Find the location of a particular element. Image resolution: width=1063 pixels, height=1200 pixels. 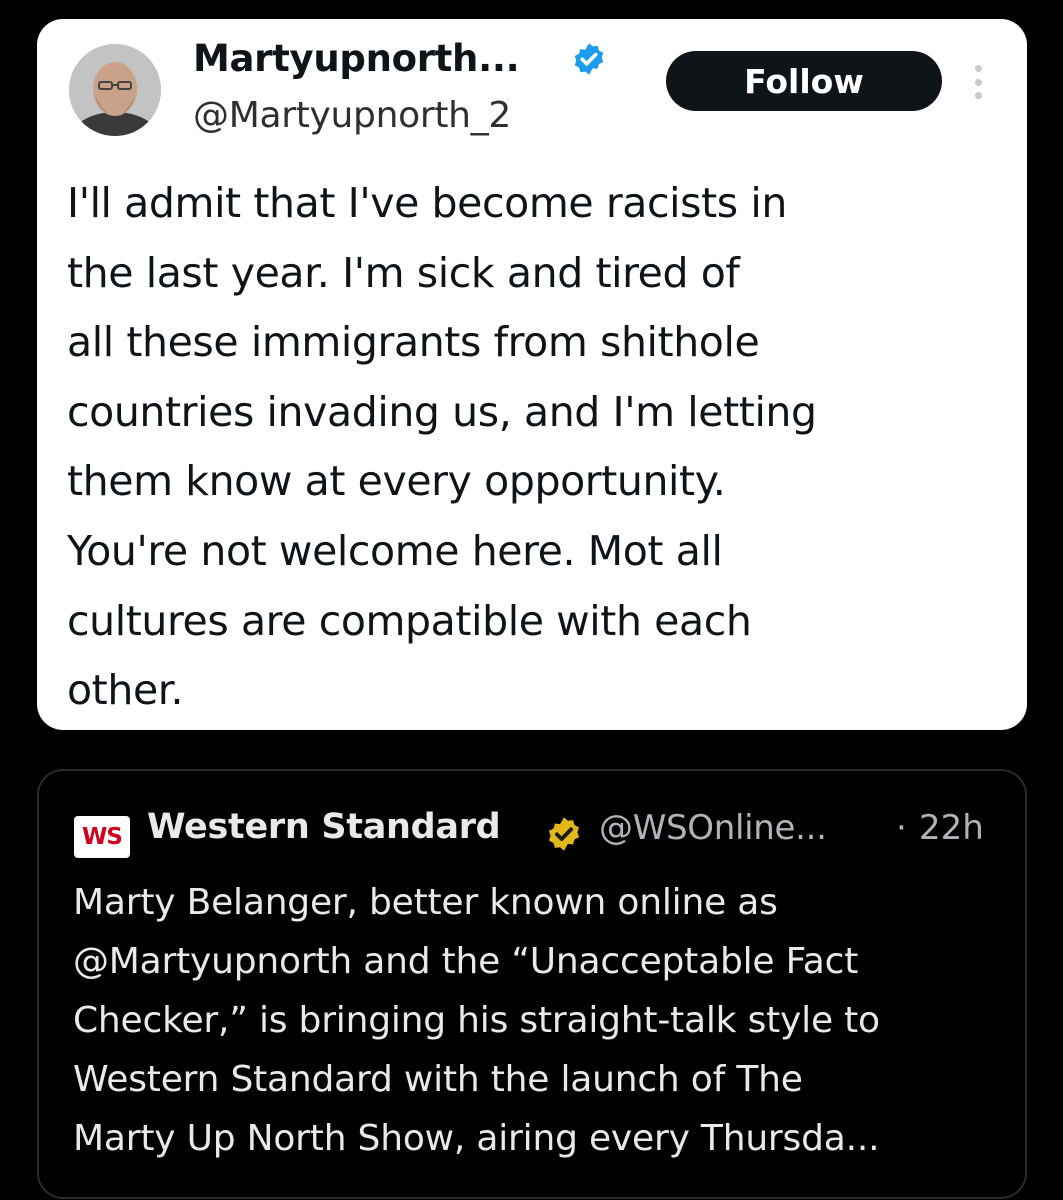

ws-logo: WS is located at coordinates (102, 837).